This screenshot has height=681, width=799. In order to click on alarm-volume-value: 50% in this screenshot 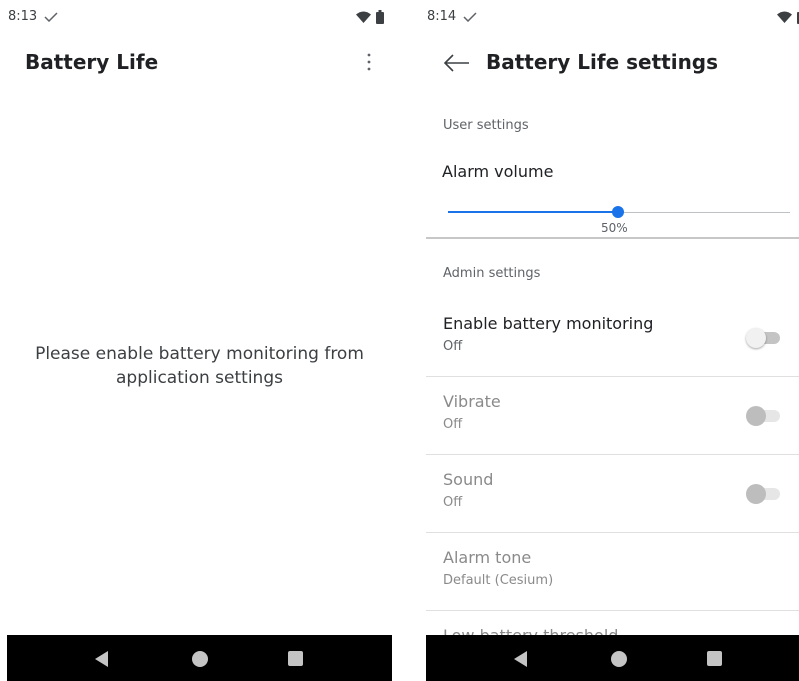, I will do `click(614, 228)`.